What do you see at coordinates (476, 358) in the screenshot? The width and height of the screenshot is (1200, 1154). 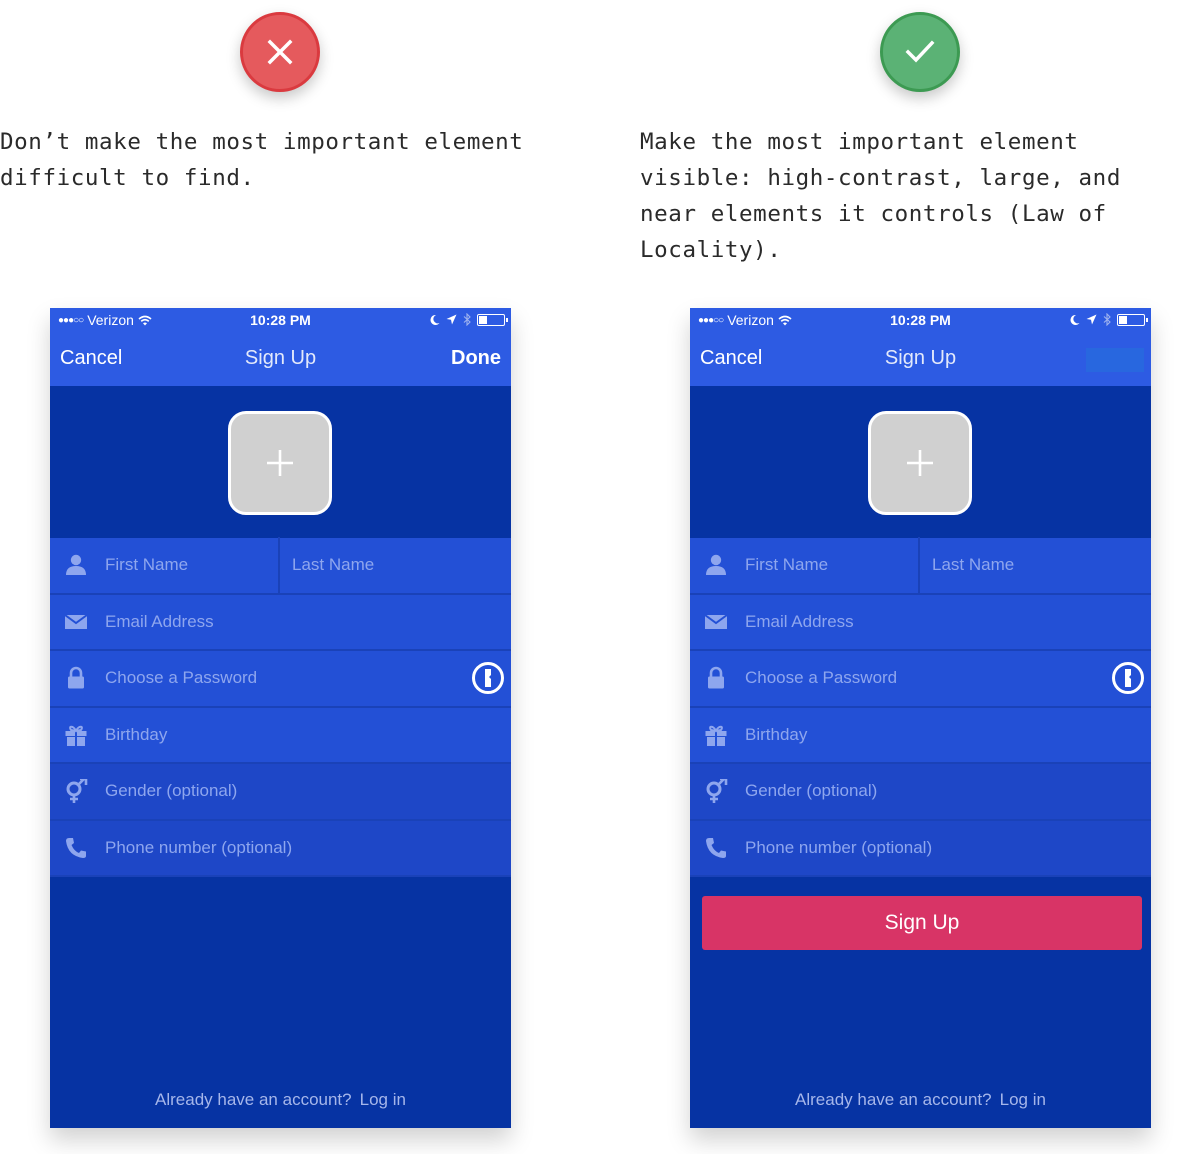 I see `done-button: Done` at bounding box center [476, 358].